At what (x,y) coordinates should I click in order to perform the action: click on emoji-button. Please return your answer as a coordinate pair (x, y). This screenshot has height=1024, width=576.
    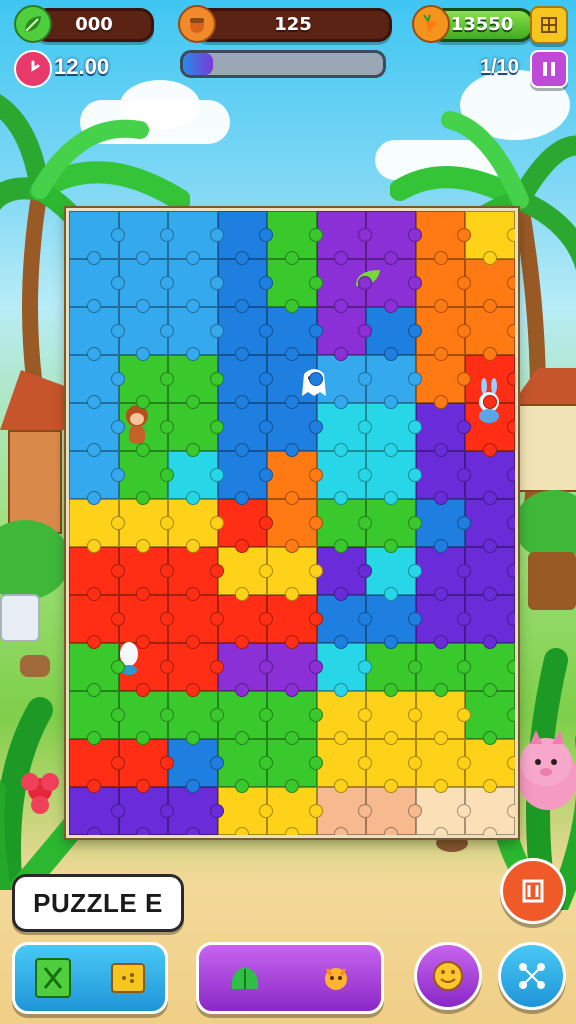
    Looking at the image, I should click on (448, 976).